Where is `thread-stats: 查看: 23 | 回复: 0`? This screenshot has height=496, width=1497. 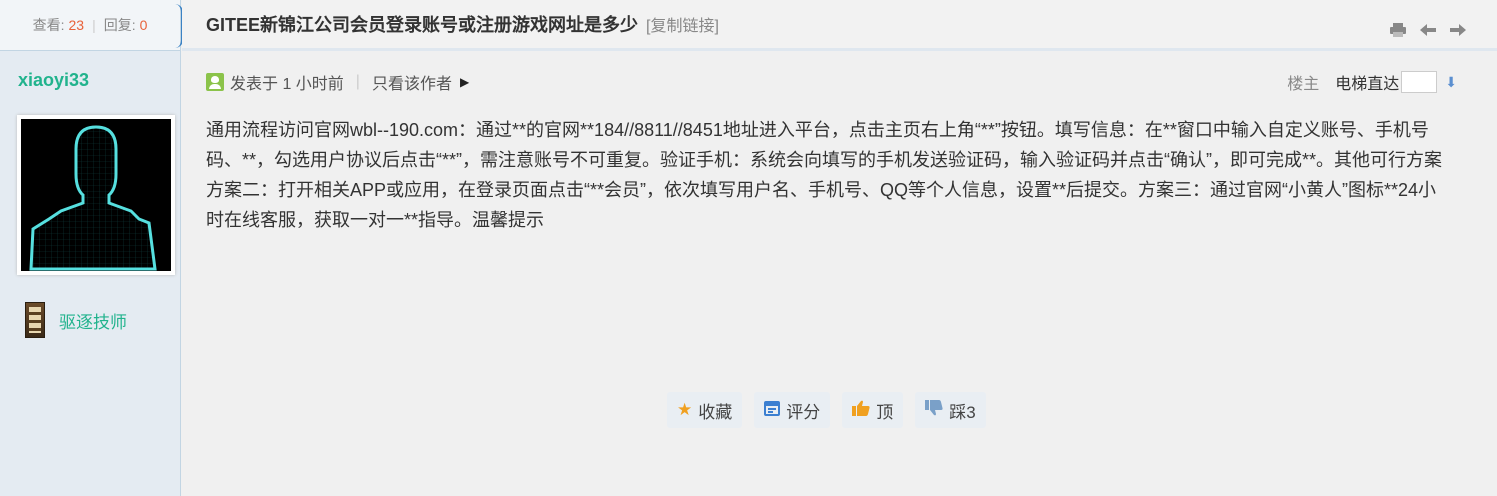
thread-stats: 查看: 23 | 回复: 0 is located at coordinates (90, 25).